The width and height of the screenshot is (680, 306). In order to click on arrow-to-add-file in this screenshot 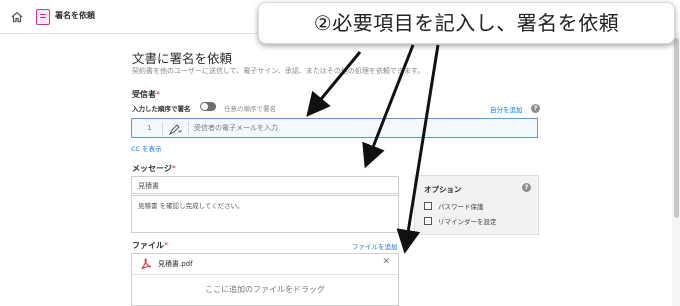, I will do `click(418, 149)`.